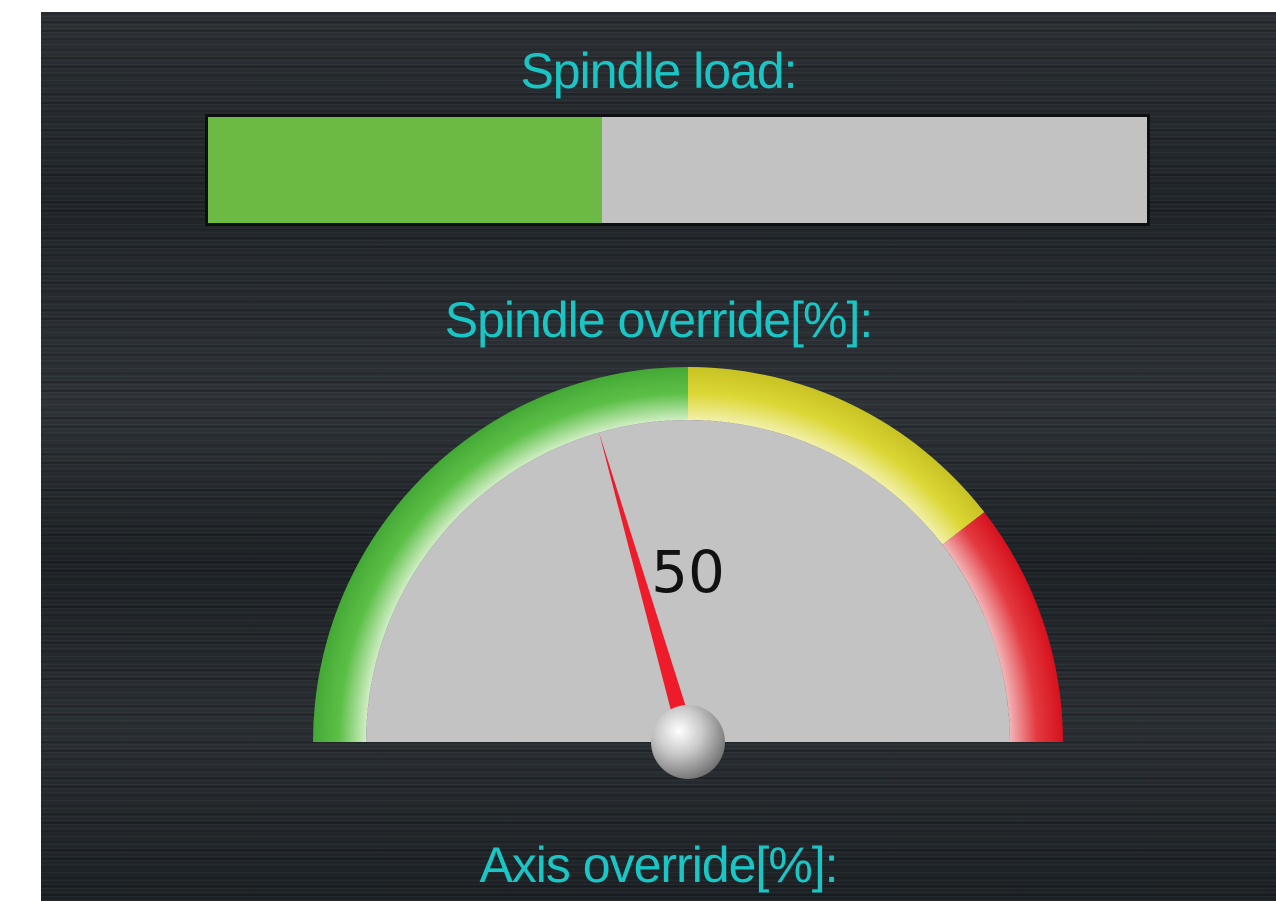  Describe the element at coordinates (658, 865) in the screenshot. I see `axis-override-label: Axis override[%]:` at that location.